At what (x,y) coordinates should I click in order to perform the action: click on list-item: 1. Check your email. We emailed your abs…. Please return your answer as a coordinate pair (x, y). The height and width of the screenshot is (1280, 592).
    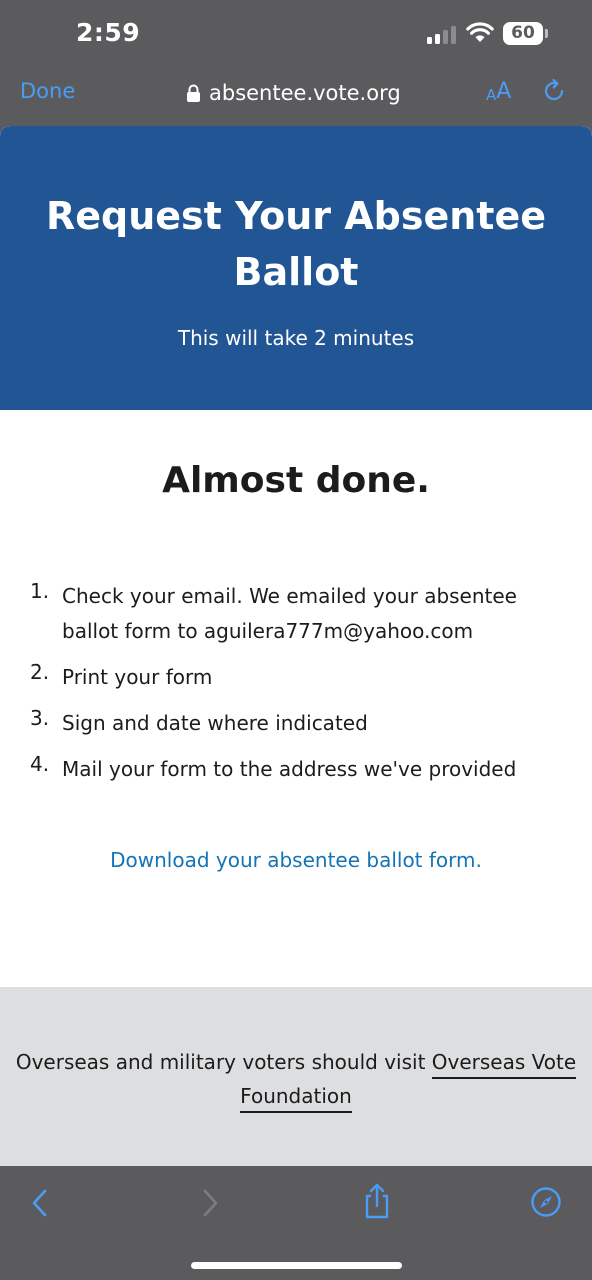
    Looking at the image, I should click on (300, 614).